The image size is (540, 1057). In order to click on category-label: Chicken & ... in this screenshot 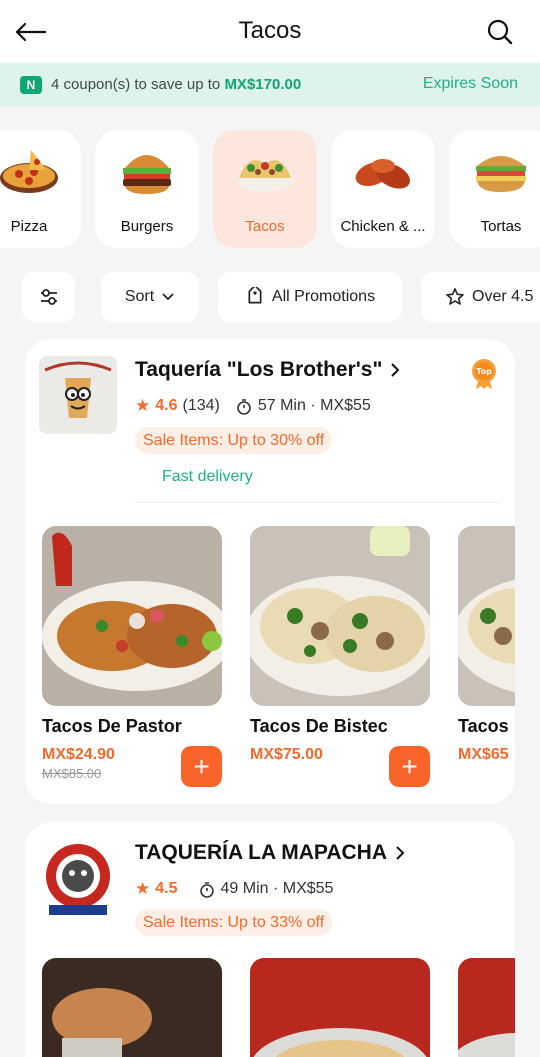, I will do `click(383, 226)`.